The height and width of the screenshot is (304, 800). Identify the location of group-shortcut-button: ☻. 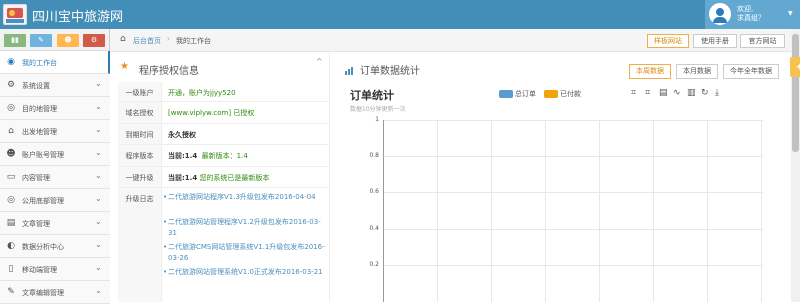
(68, 40).